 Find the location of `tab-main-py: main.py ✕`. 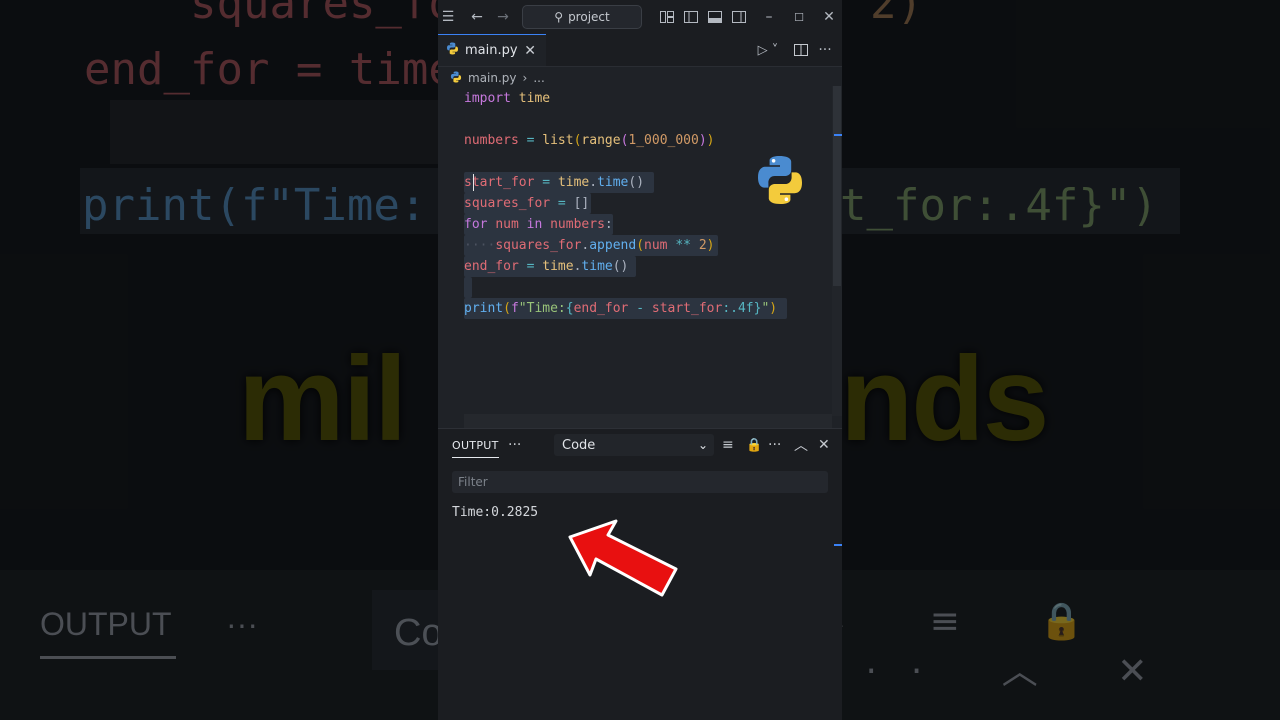

tab-main-py: main.py ✕ is located at coordinates (492, 50).